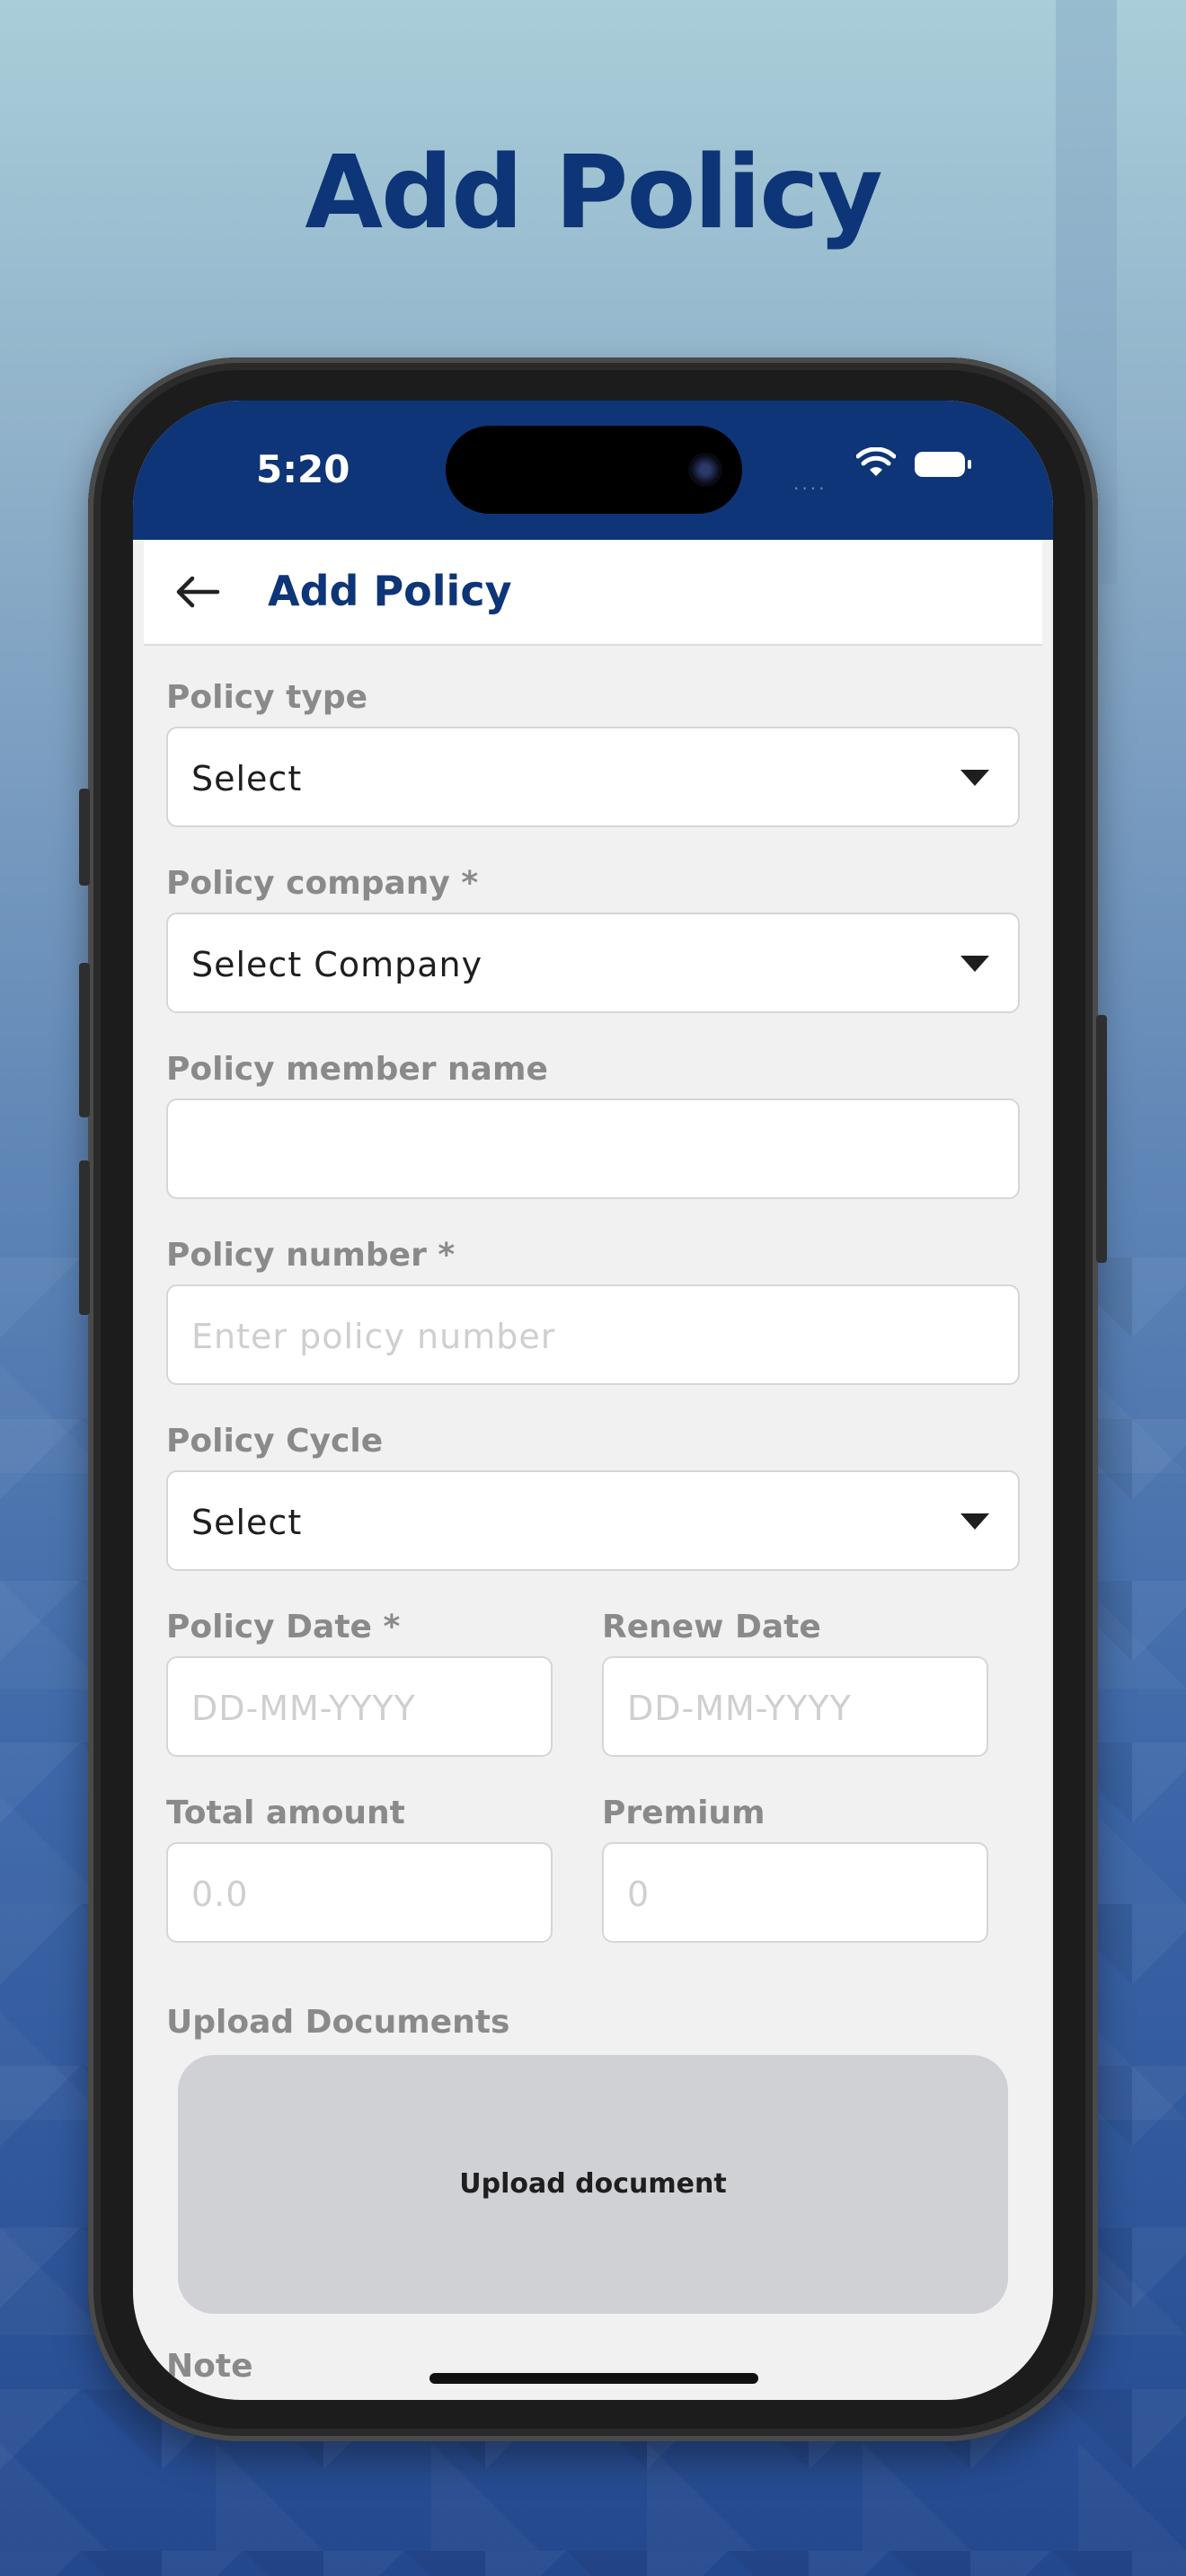 This screenshot has width=1186, height=2576. I want to click on status-time: 5:20, so click(303, 469).